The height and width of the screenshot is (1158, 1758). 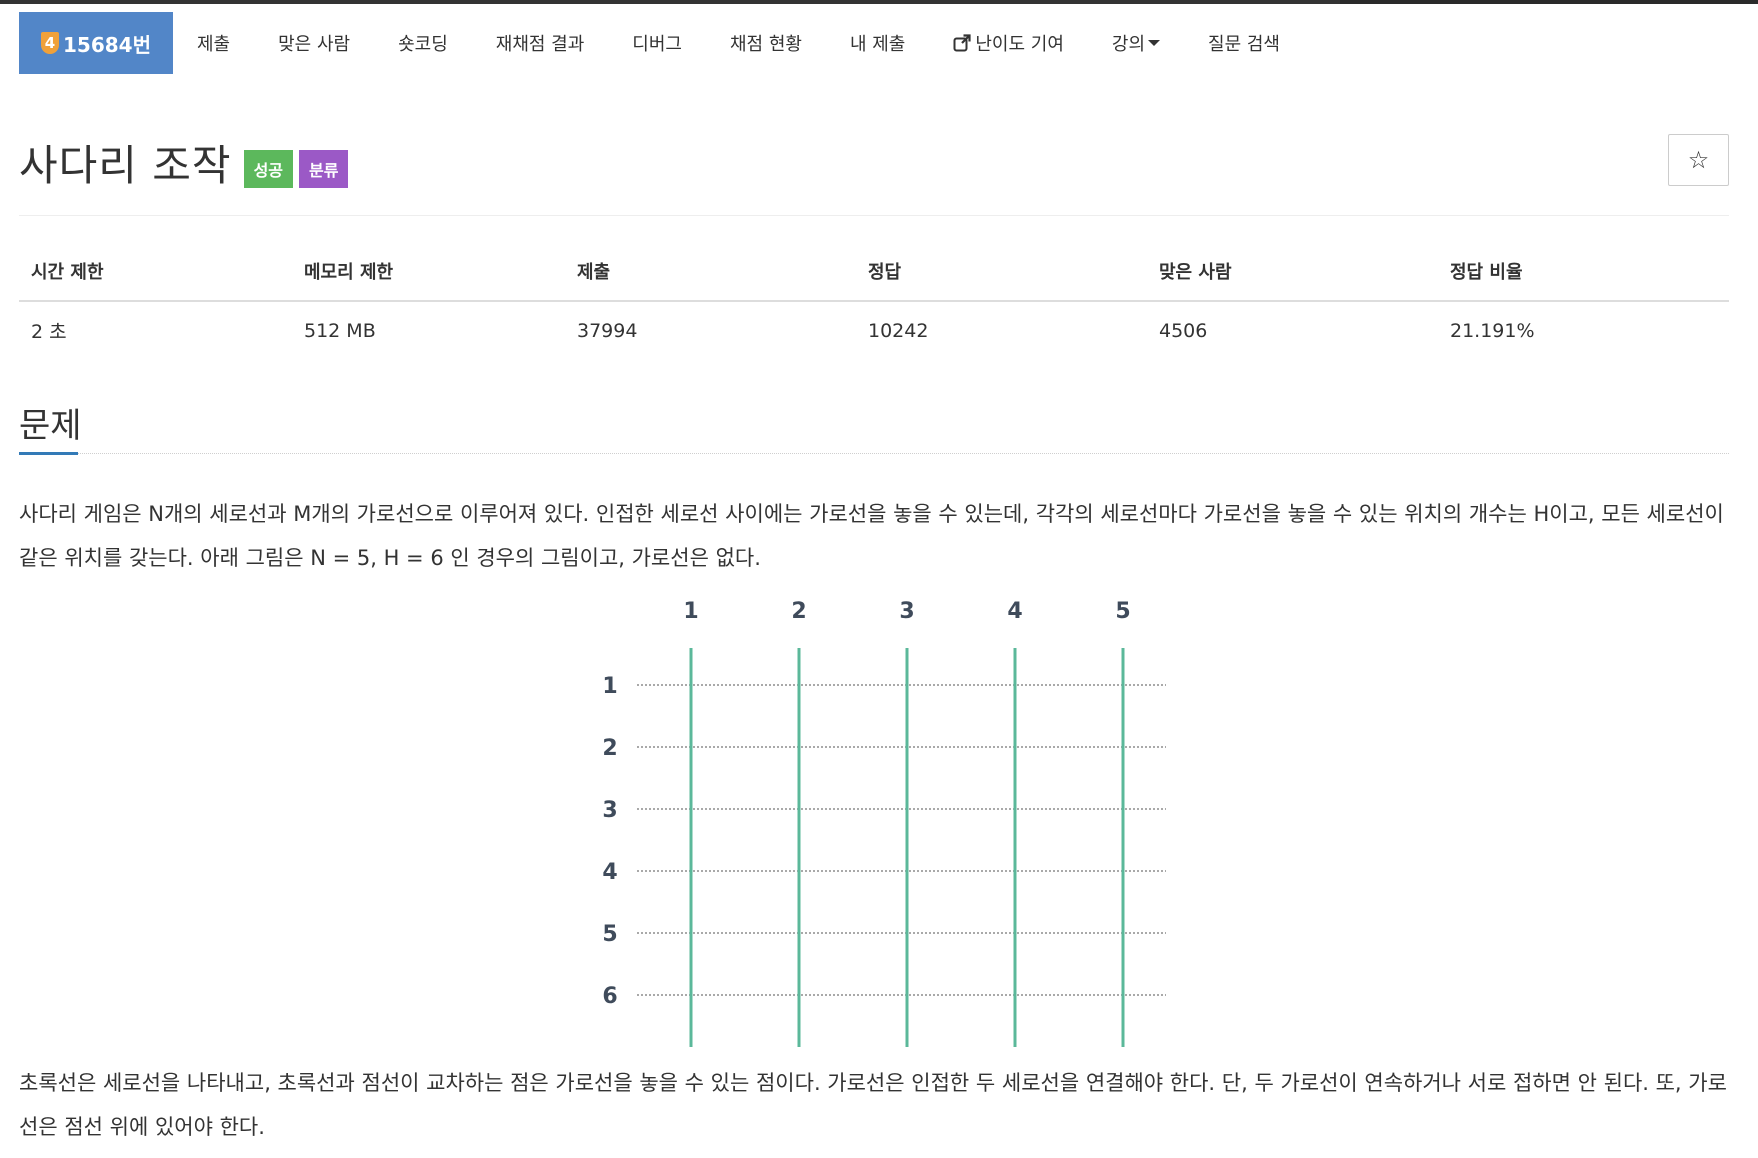 What do you see at coordinates (314, 43) in the screenshot?
I see `nav-solved-users: 맞은 사람` at bounding box center [314, 43].